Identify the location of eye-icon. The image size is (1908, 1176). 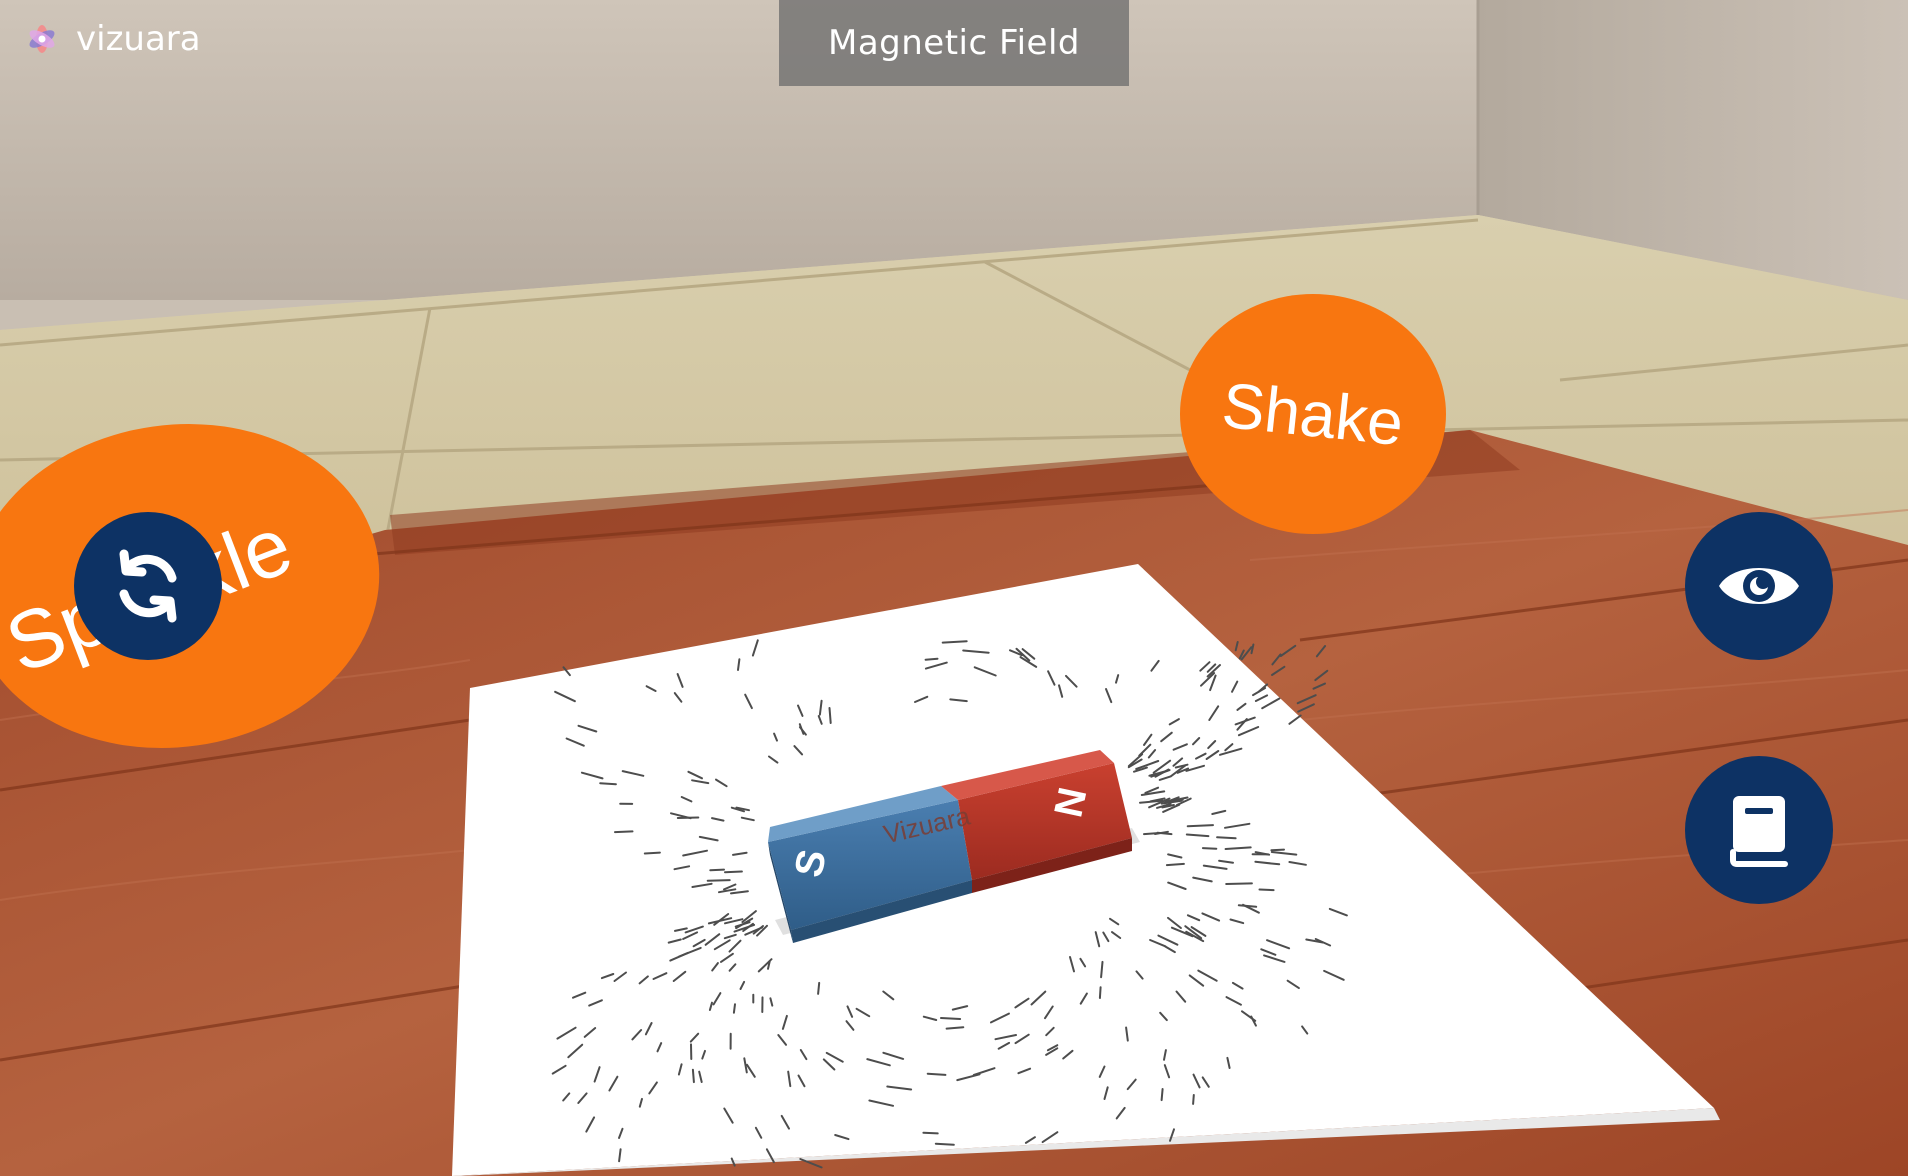
(1759, 586).